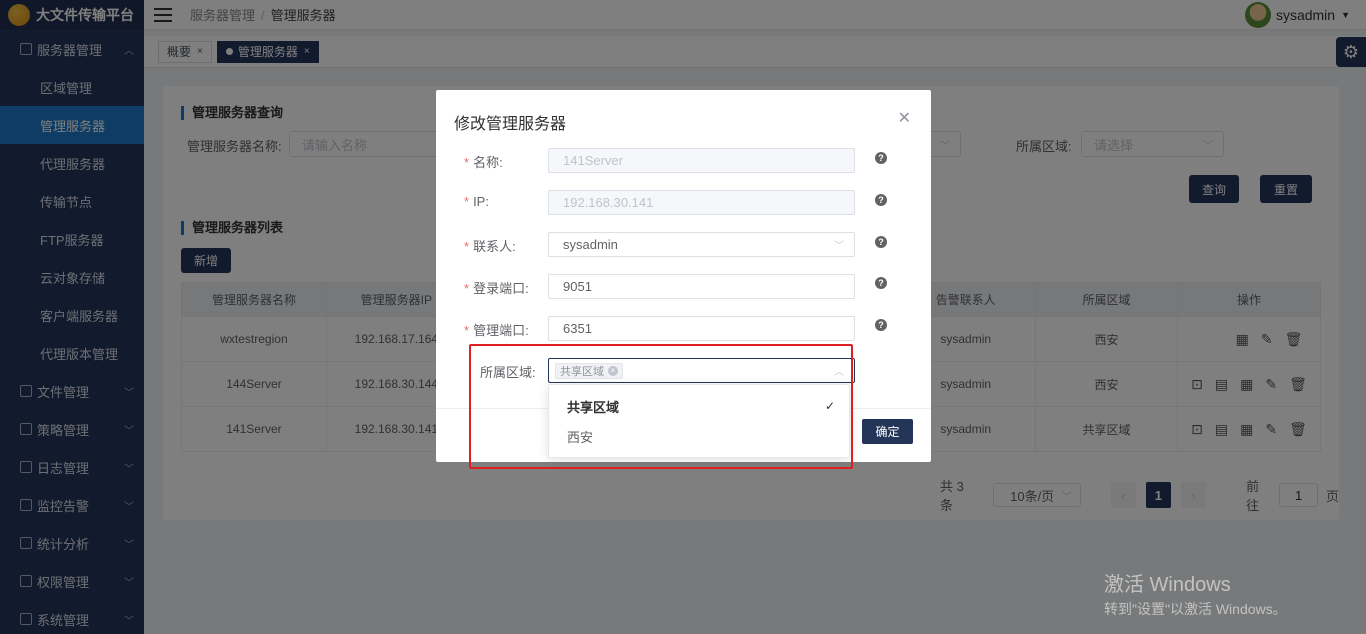  I want to click on ip-label-text: IP:, so click(481, 201).